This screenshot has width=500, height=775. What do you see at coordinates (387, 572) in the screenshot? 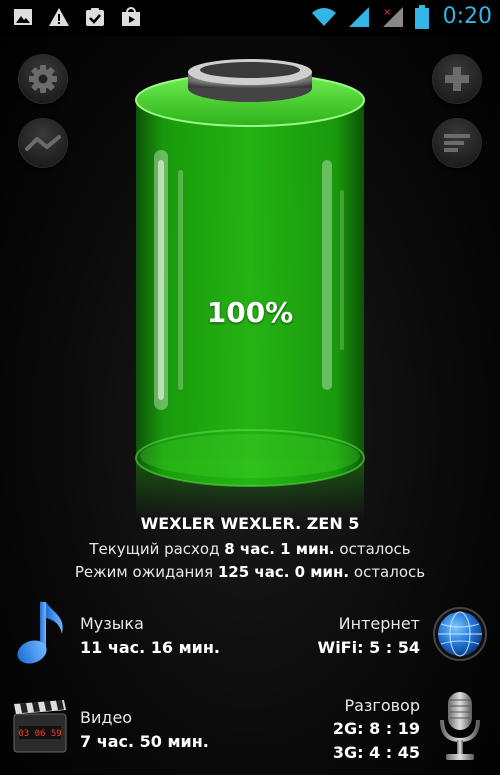
I see `standby-suffix: осталось` at bounding box center [387, 572].